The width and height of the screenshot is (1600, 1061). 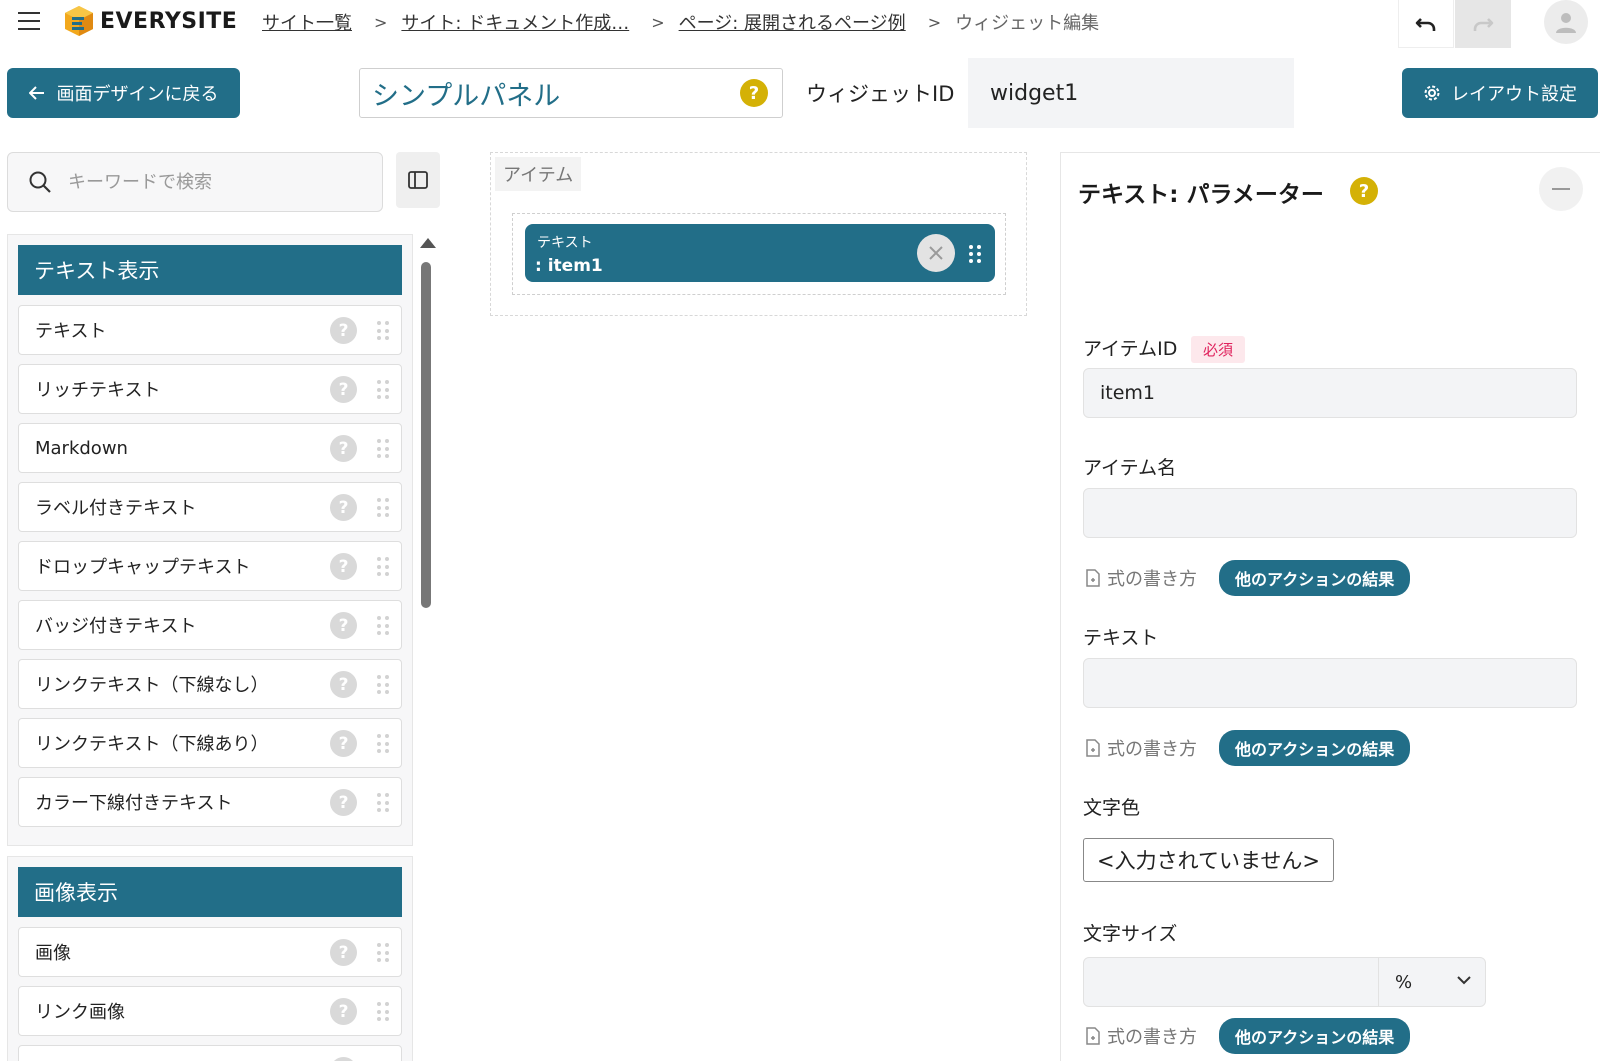 What do you see at coordinates (427, 648) in the screenshot?
I see `palette-scrollbar` at bounding box center [427, 648].